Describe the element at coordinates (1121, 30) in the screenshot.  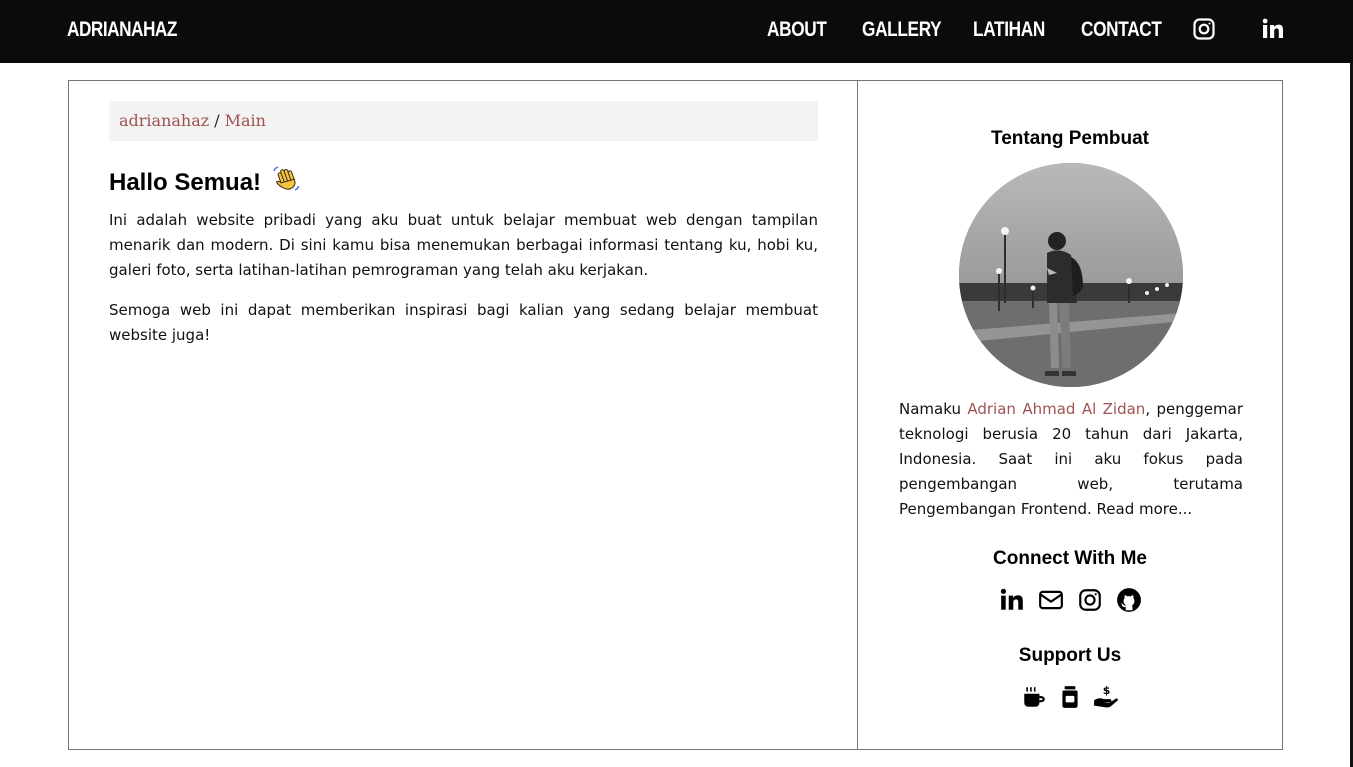
I see `nav-link-contact: CONTACT` at that location.